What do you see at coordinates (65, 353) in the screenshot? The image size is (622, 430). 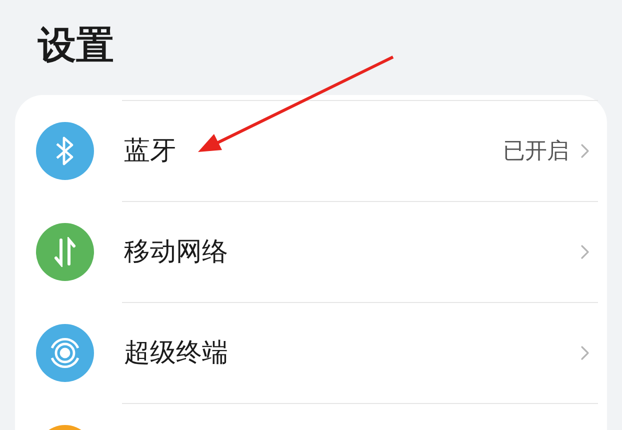 I see `concentric-rings-icon` at bounding box center [65, 353].